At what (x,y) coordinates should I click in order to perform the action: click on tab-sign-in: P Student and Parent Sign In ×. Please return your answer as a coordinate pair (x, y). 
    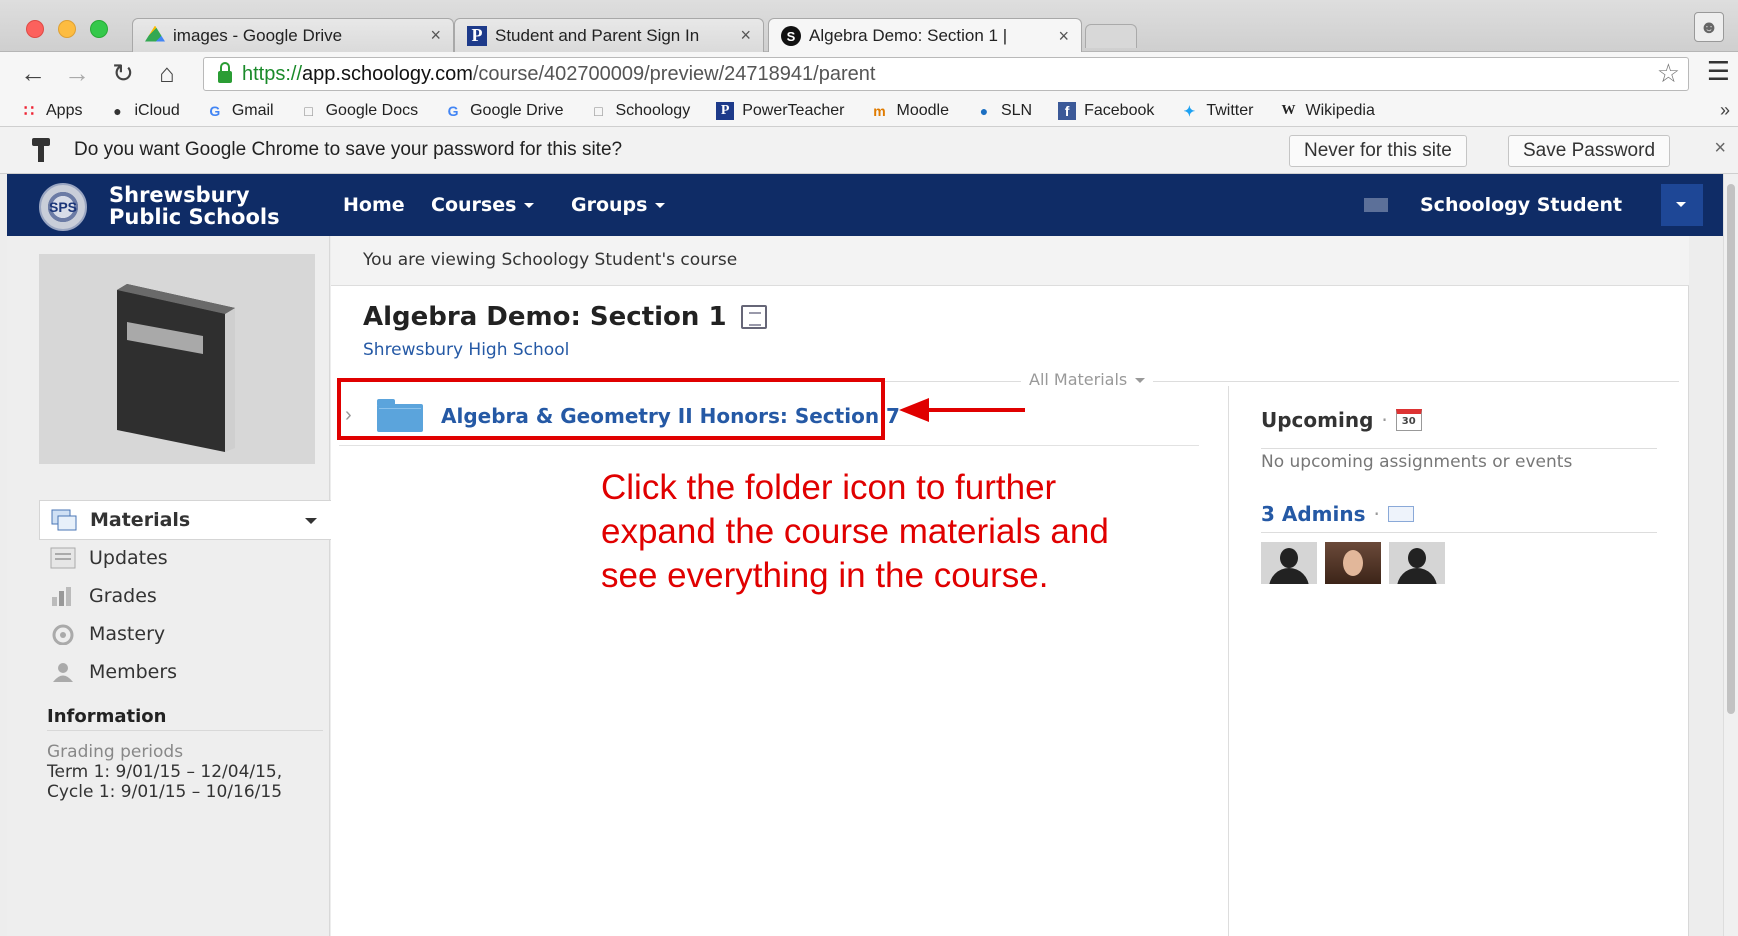
    Looking at the image, I should click on (609, 35).